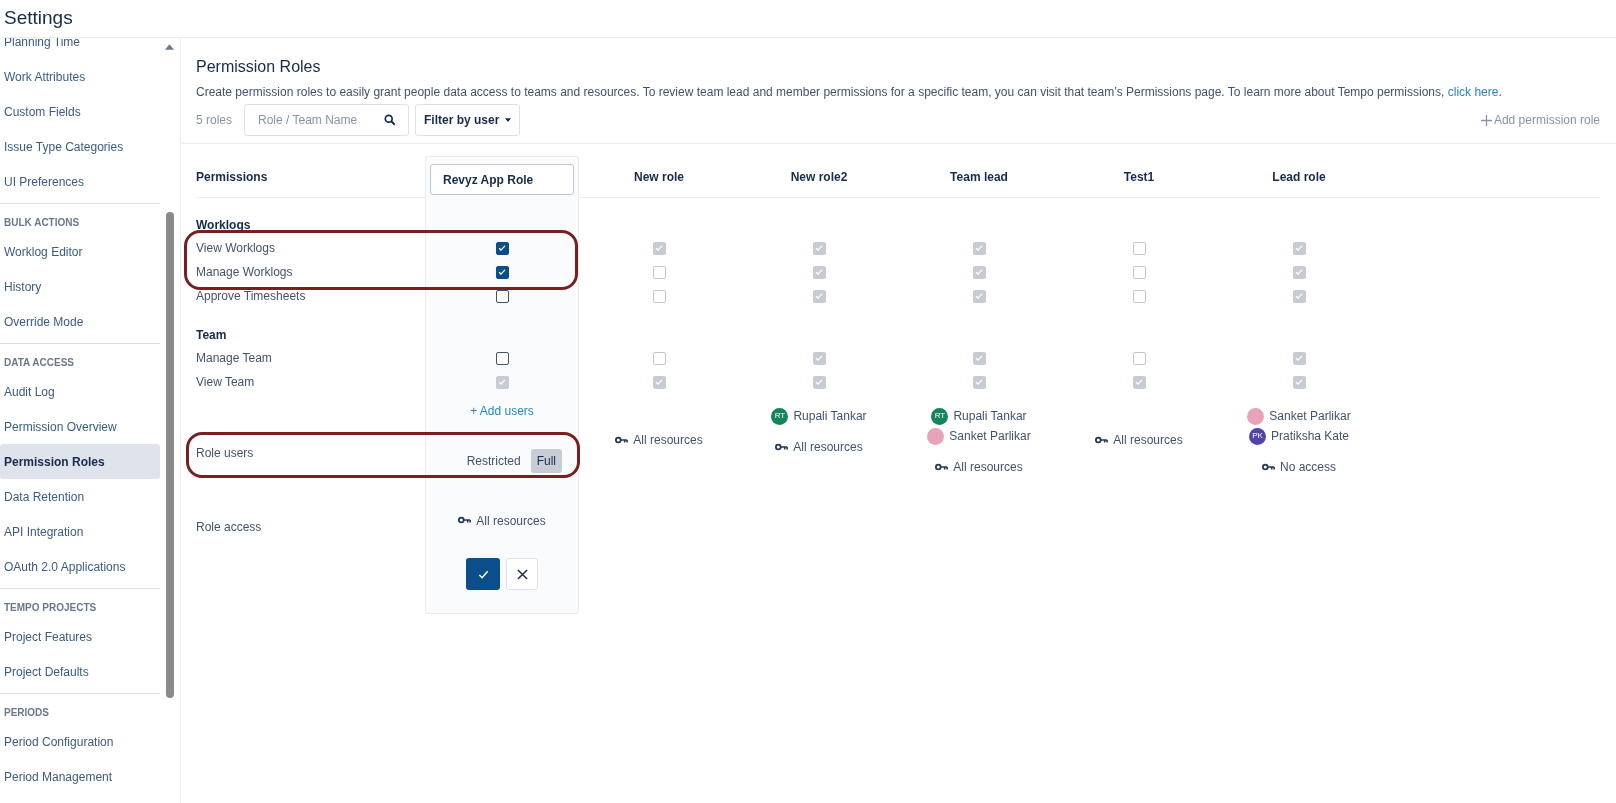 Image resolution: width=1616 pixels, height=803 pixels. Describe the element at coordinates (225, 453) in the screenshot. I see `row-label: Role users` at that location.